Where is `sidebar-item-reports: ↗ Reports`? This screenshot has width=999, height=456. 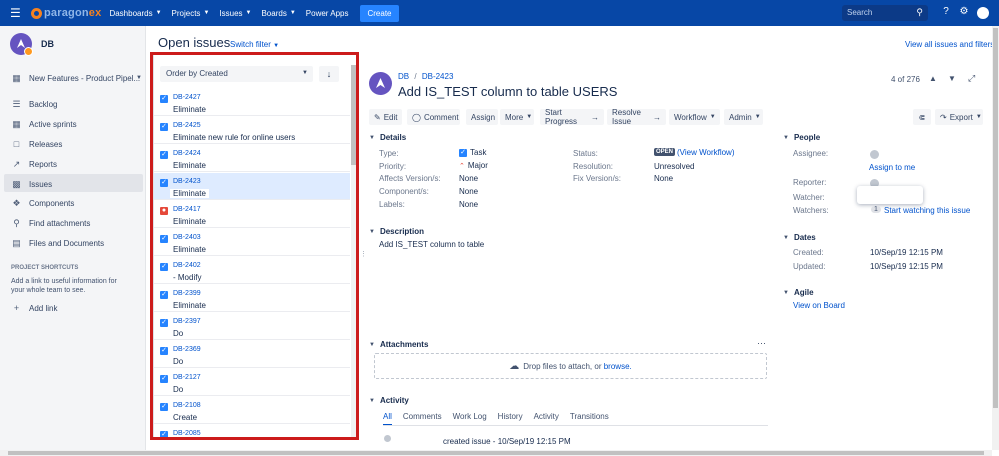 sidebar-item-reports: ↗ Reports is located at coordinates (34, 164).